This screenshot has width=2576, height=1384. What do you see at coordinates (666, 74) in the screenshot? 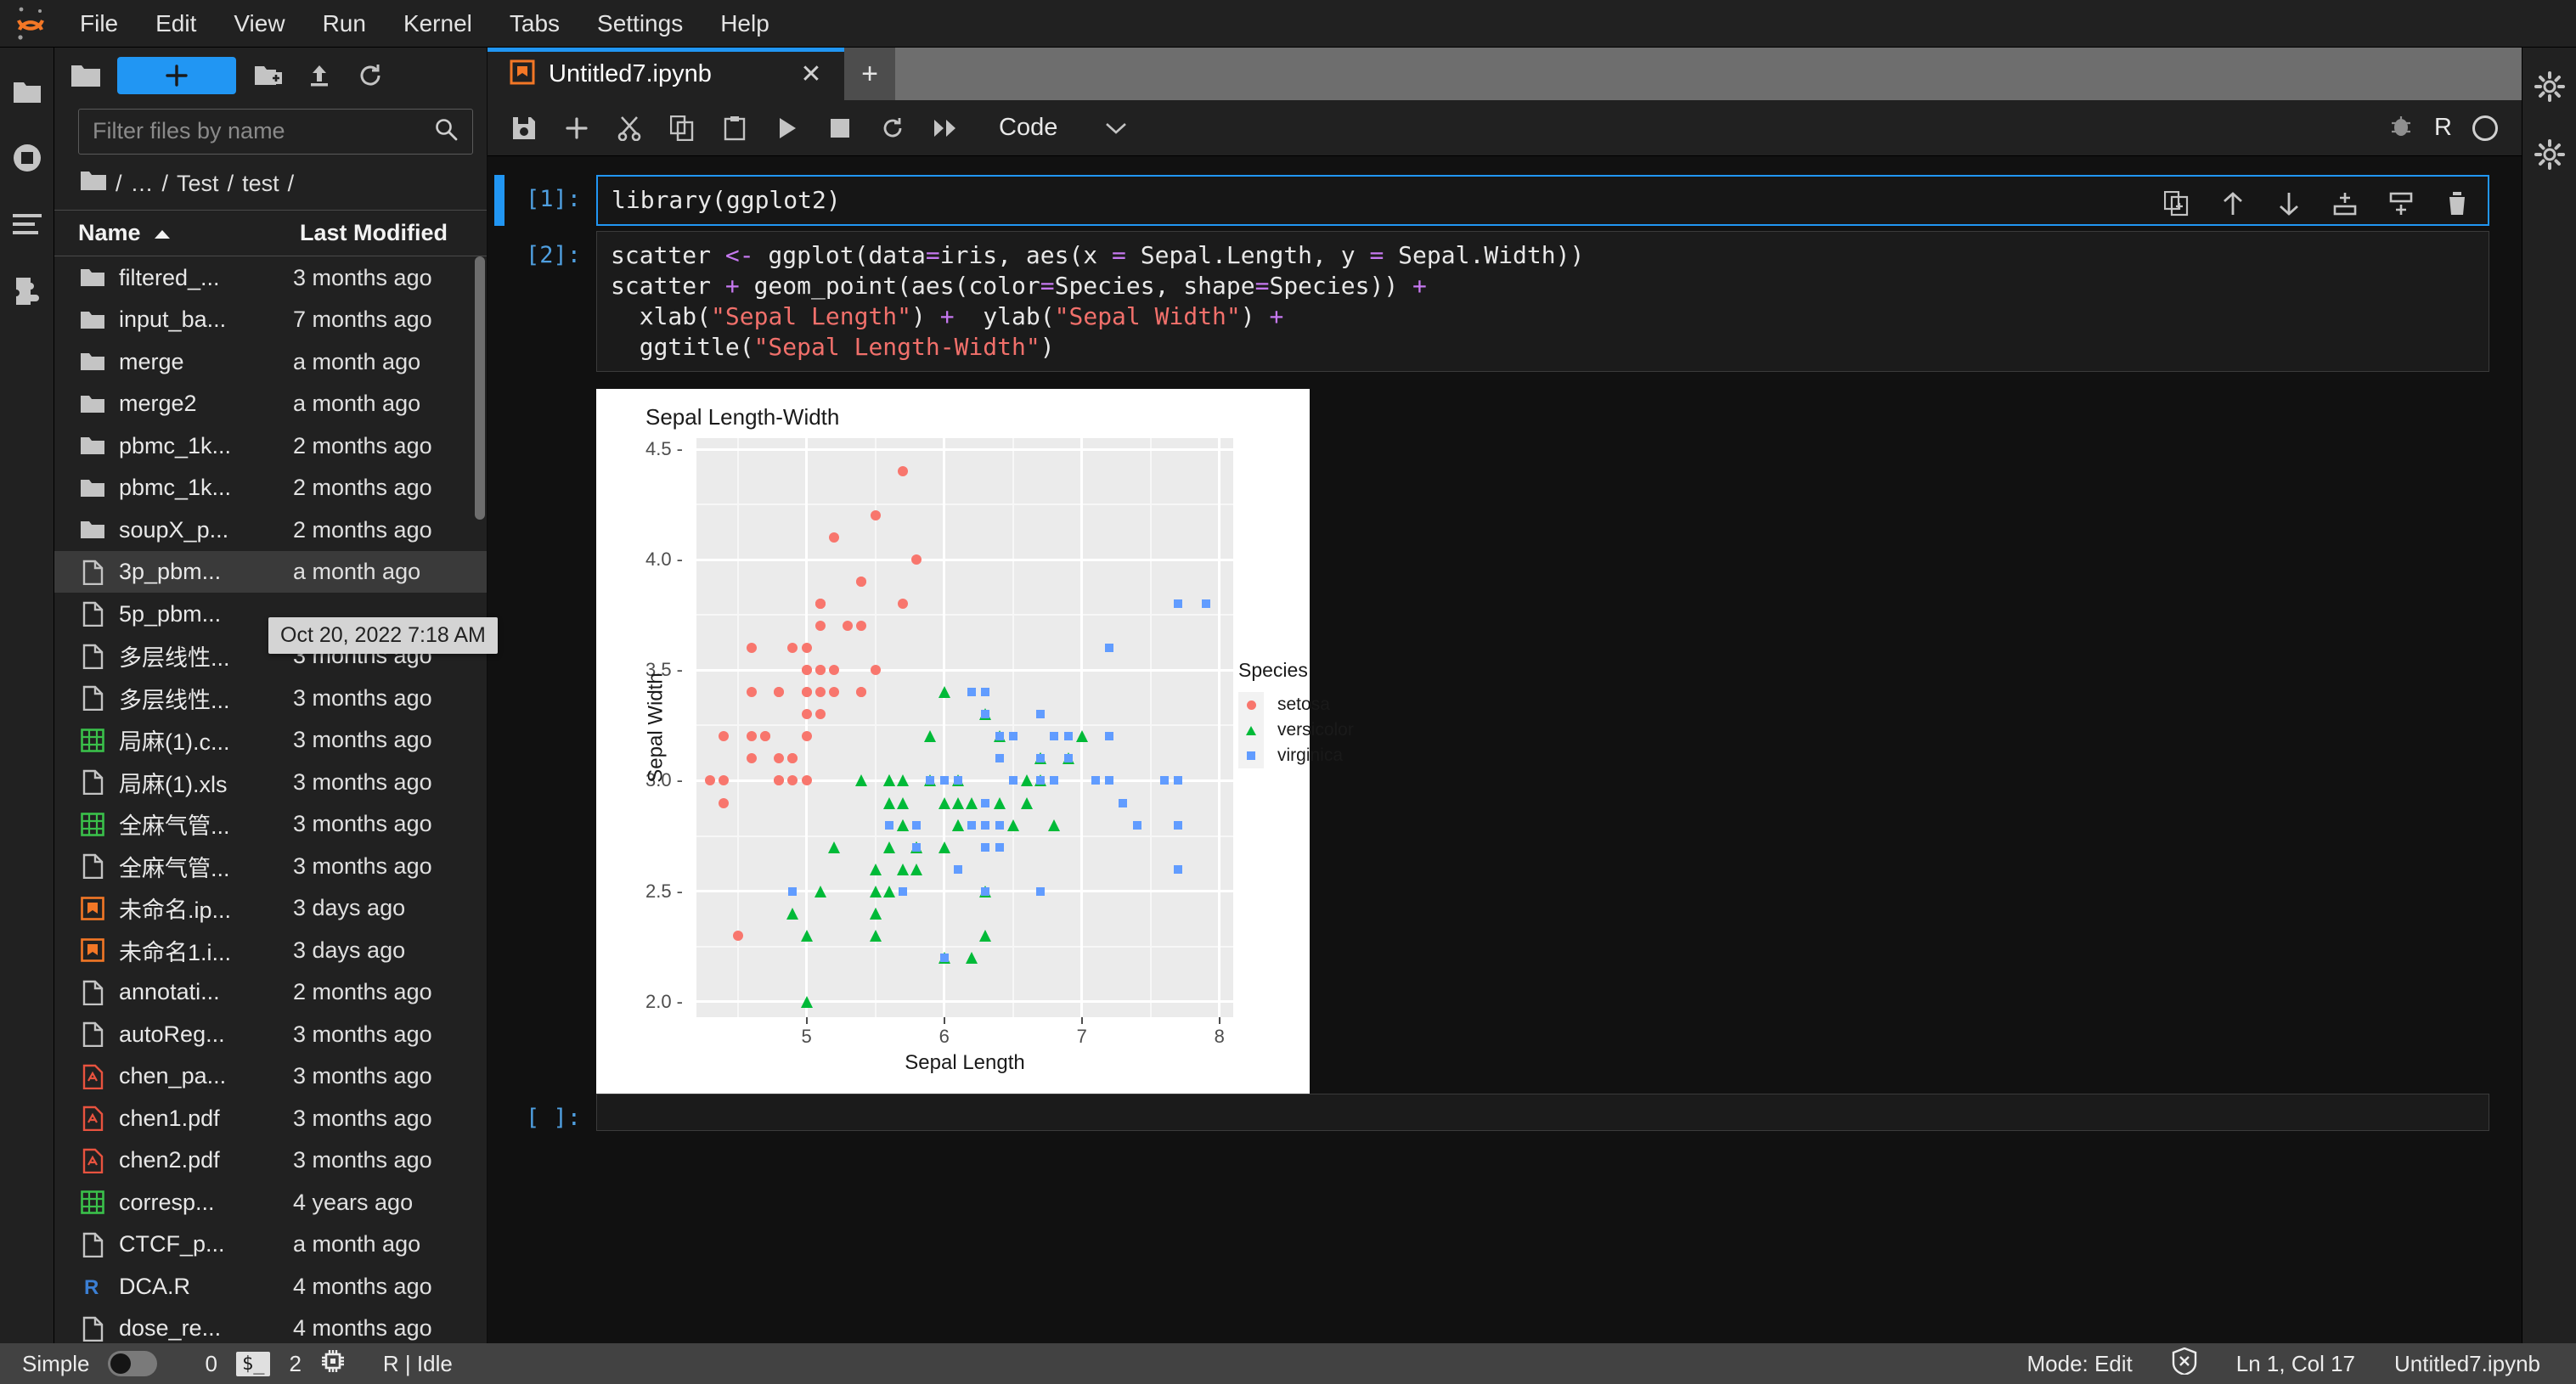
I see `tab-untitled7-ipynb: Untitled7.ipynb ✕` at bounding box center [666, 74].